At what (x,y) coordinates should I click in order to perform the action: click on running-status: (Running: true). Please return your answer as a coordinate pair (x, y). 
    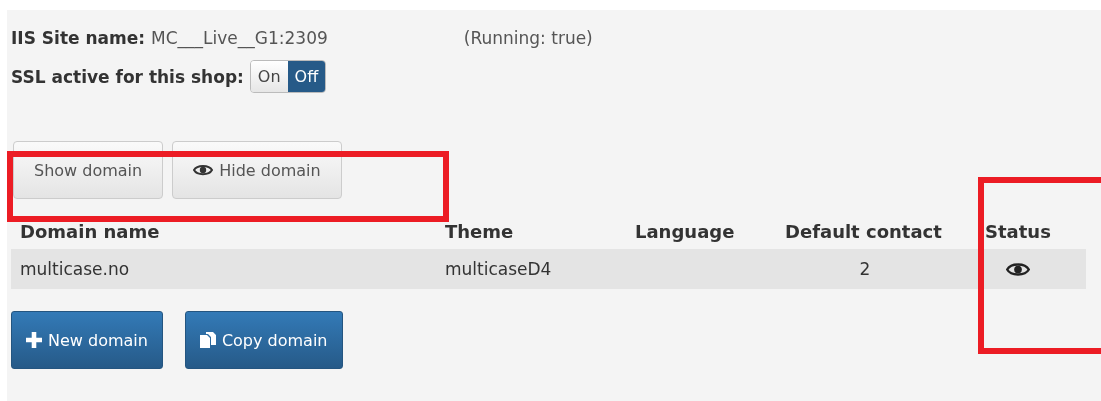
    Looking at the image, I should click on (528, 38).